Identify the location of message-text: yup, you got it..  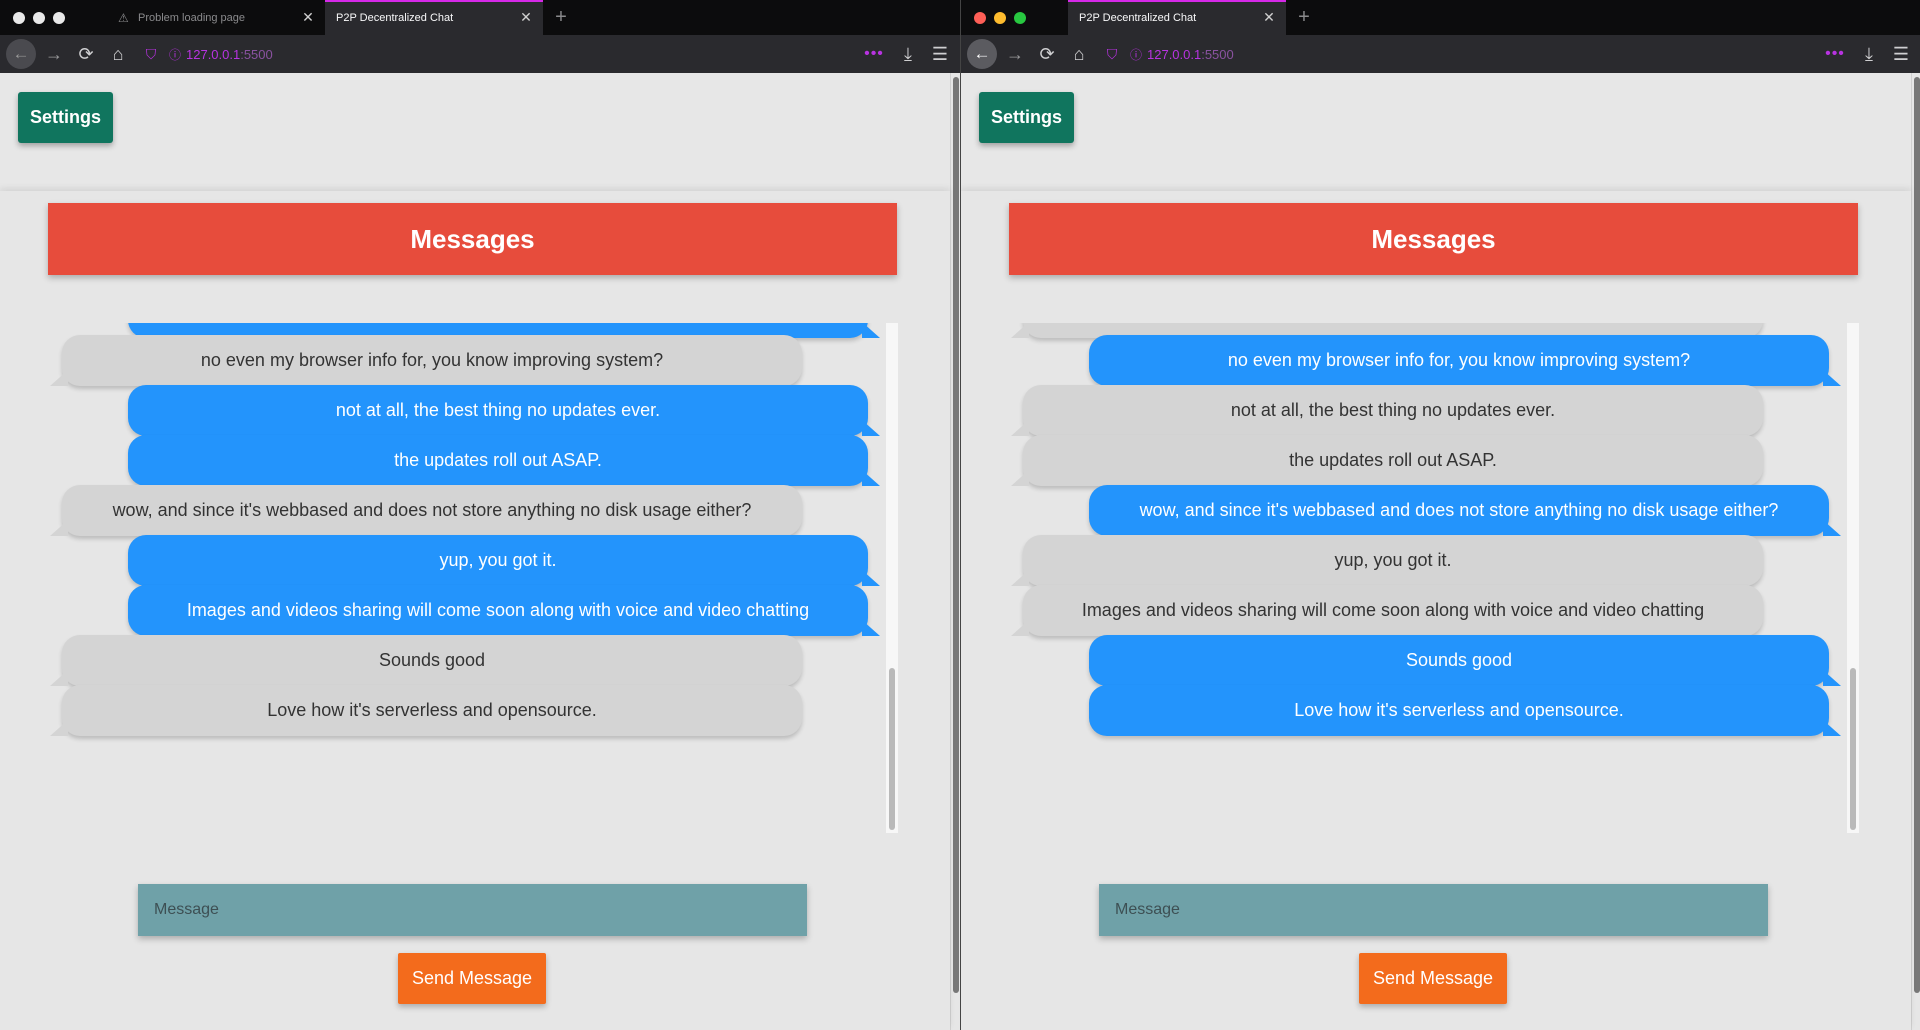
(1393, 560).